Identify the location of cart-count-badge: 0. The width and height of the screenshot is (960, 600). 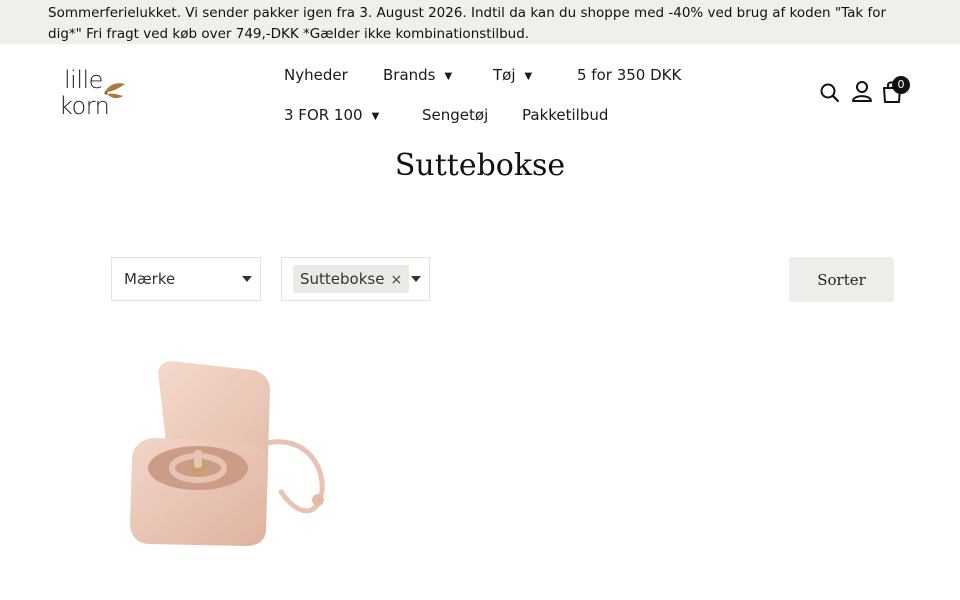
(901, 85).